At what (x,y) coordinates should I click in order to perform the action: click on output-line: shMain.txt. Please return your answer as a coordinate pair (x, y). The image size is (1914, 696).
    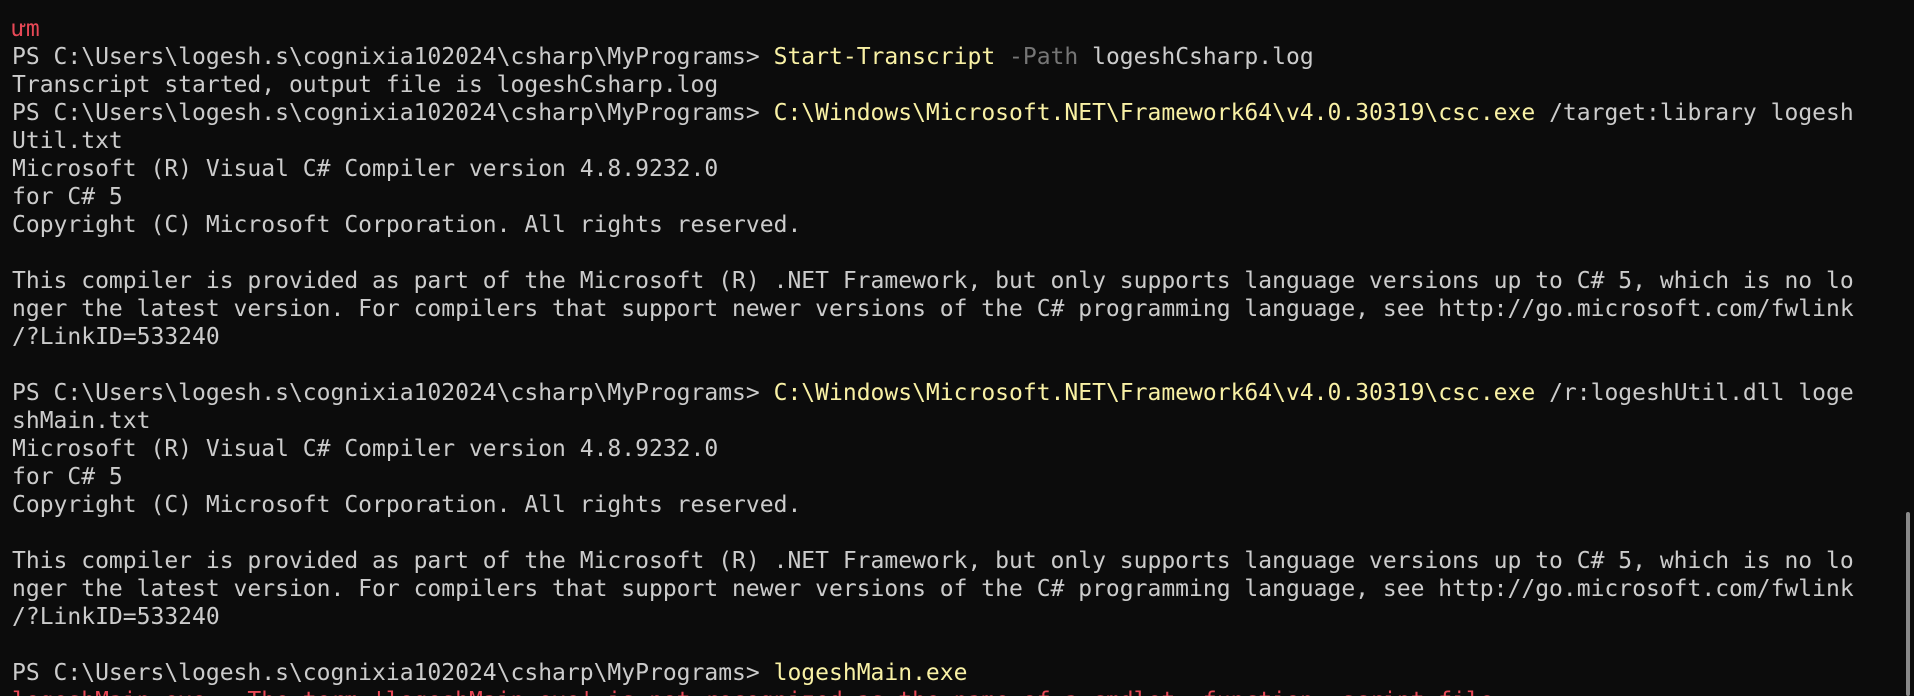
    Looking at the image, I should click on (81, 421).